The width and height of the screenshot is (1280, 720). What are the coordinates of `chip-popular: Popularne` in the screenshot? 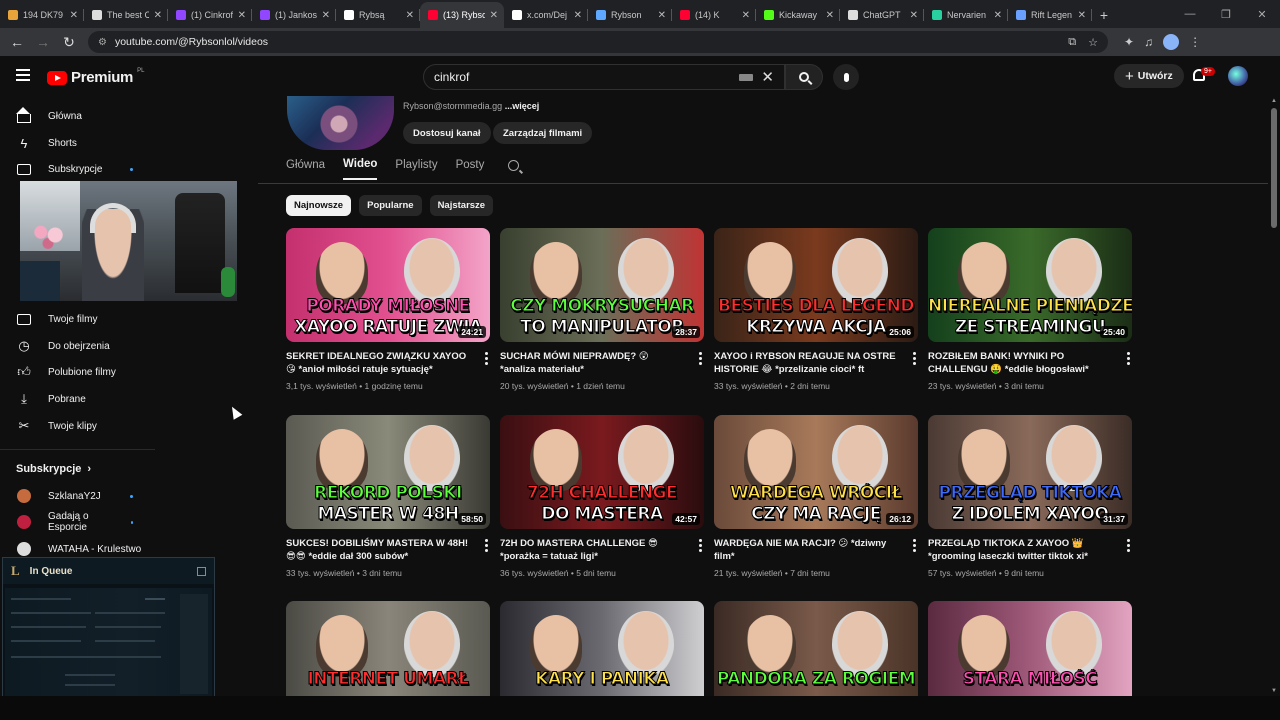 It's located at (390, 205).